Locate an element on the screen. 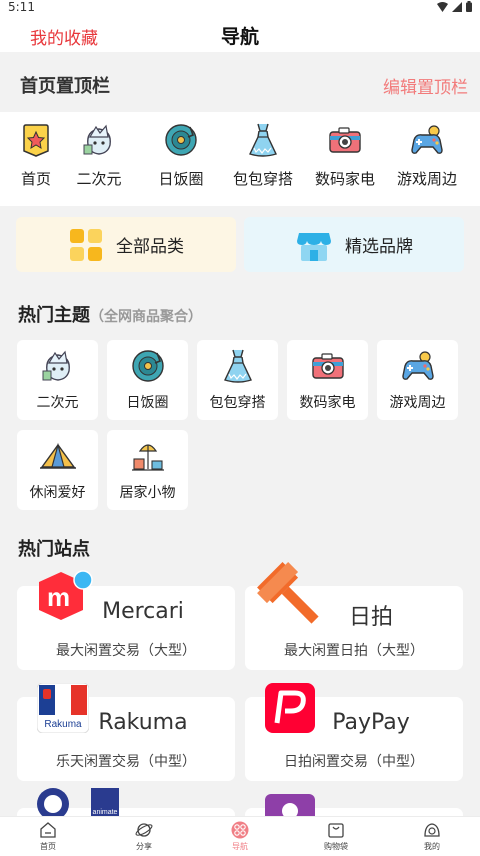  hot-topics-title: 热门主题 is located at coordinates (54, 315).